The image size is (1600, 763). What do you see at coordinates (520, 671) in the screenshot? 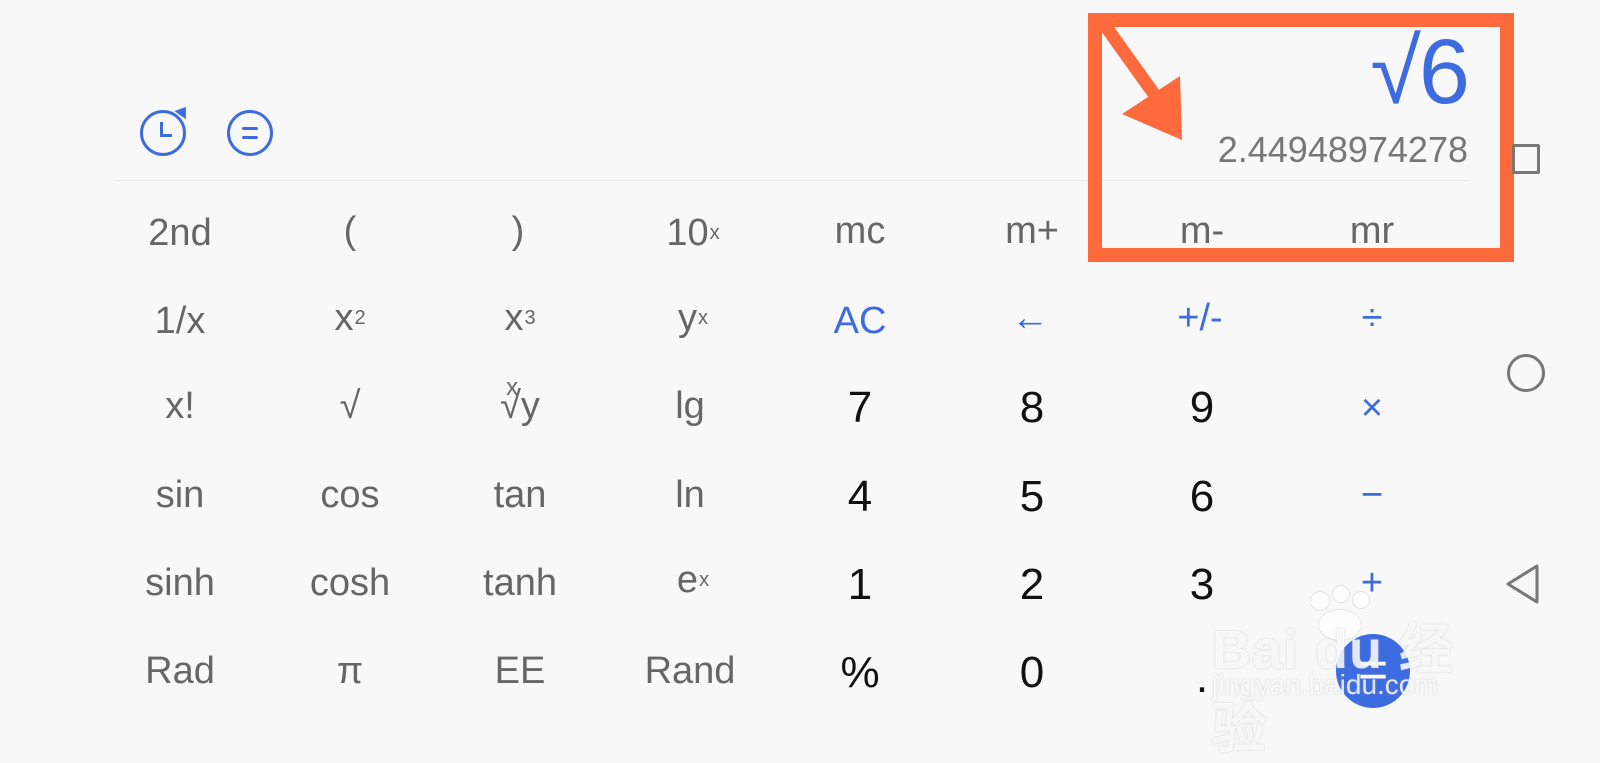
I see `exponent-entry-key: EE` at bounding box center [520, 671].